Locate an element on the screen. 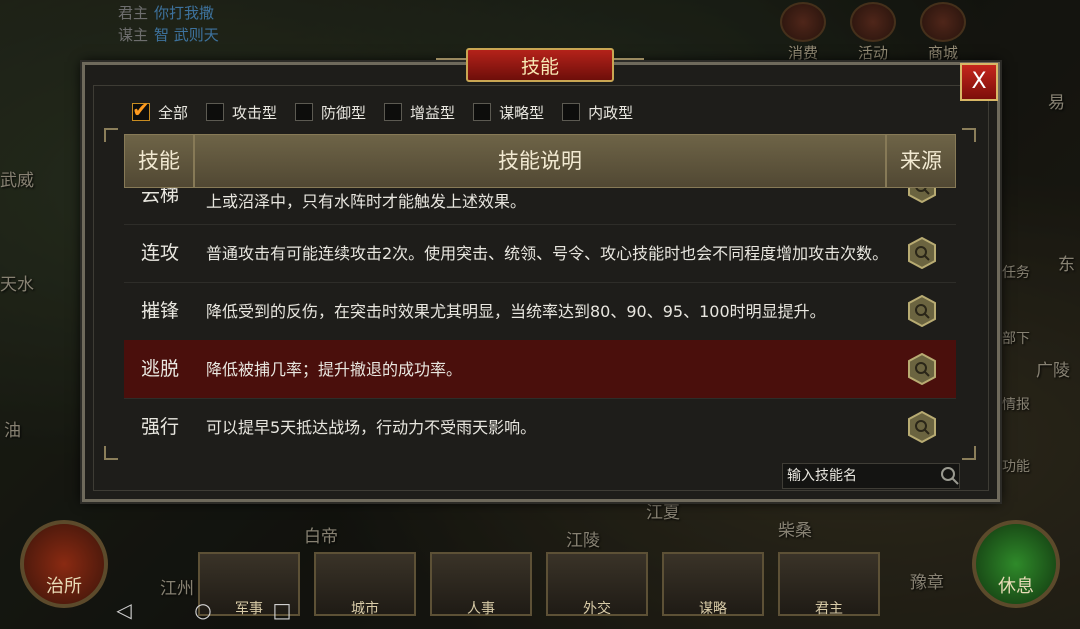 The height and width of the screenshot is (629, 1080). rest-button-label: 休息 is located at coordinates (1016, 586).